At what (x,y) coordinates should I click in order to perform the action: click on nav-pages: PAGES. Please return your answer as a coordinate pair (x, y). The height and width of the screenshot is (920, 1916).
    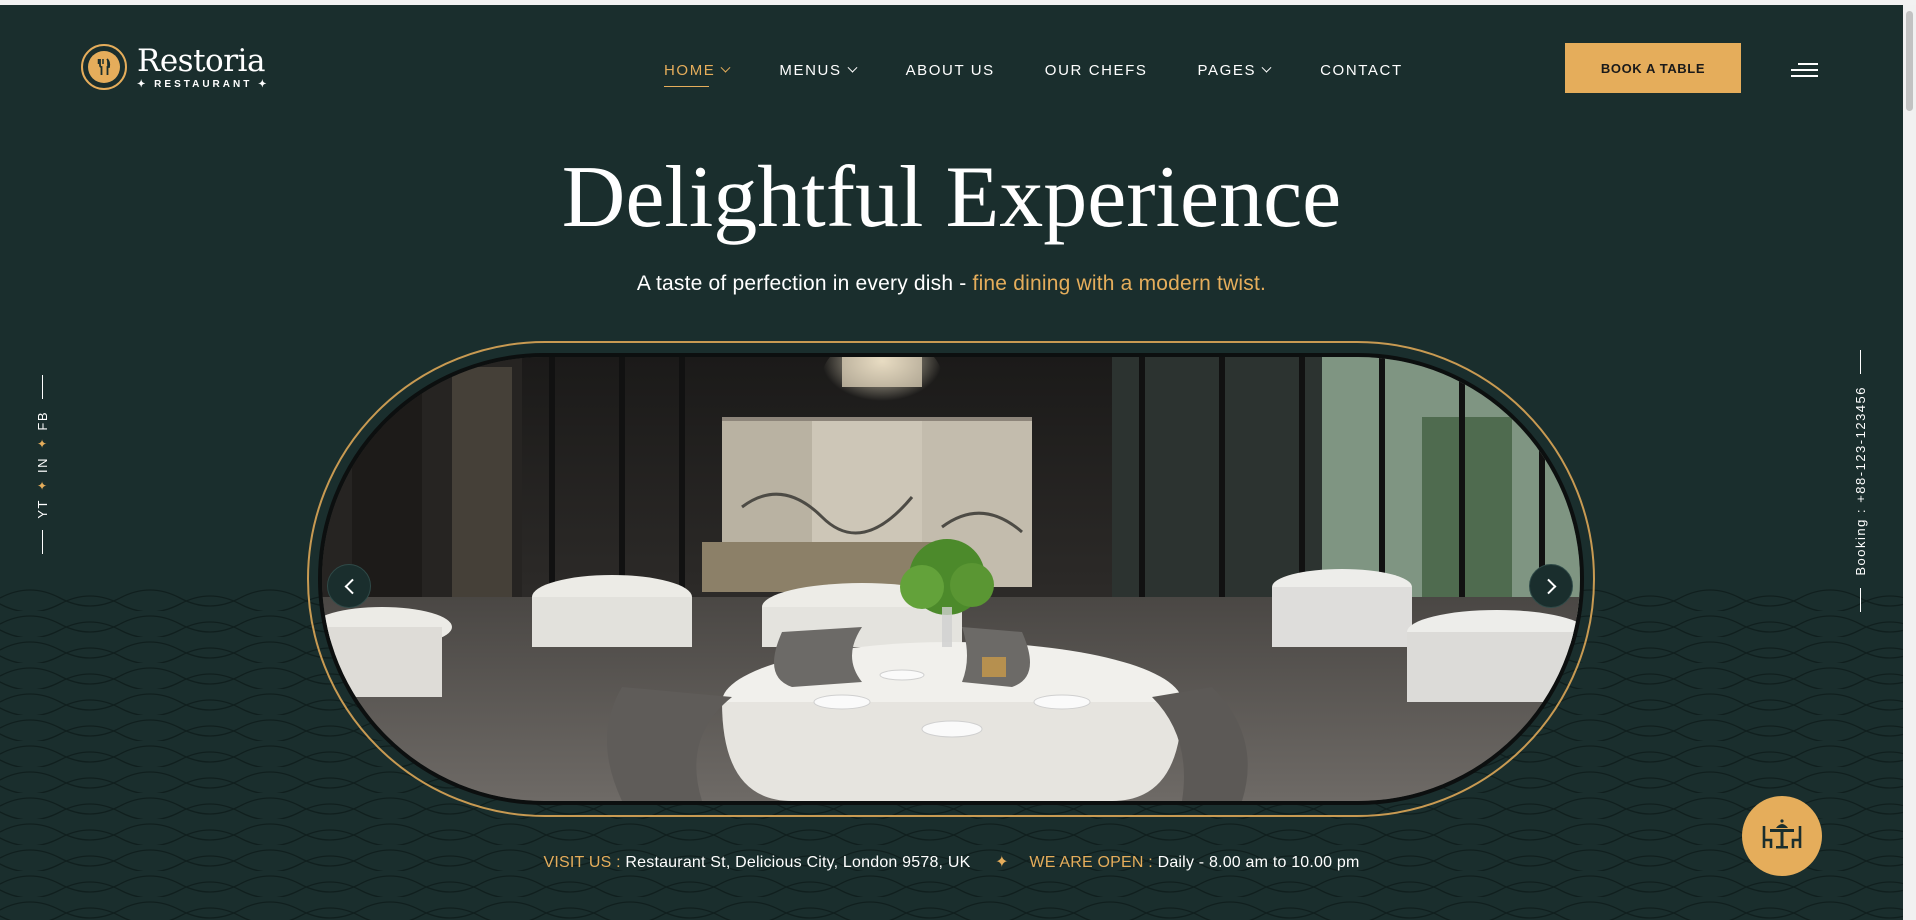
    Looking at the image, I should click on (1235, 70).